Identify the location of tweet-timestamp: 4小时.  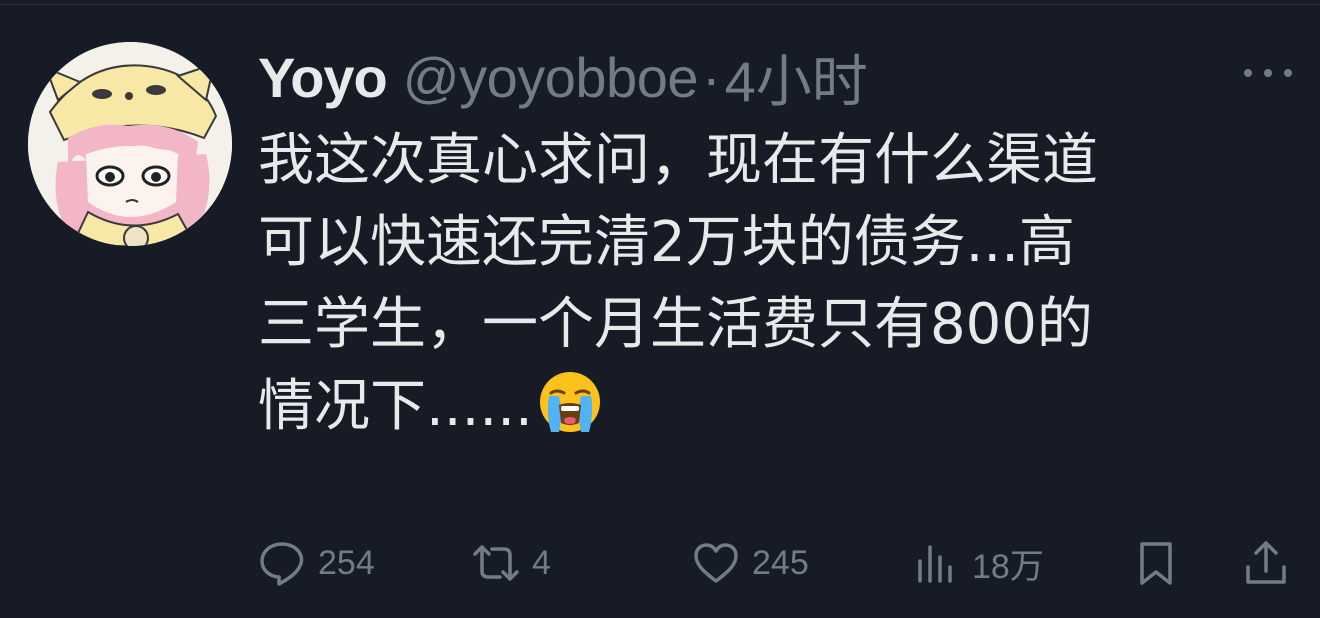
(796, 77).